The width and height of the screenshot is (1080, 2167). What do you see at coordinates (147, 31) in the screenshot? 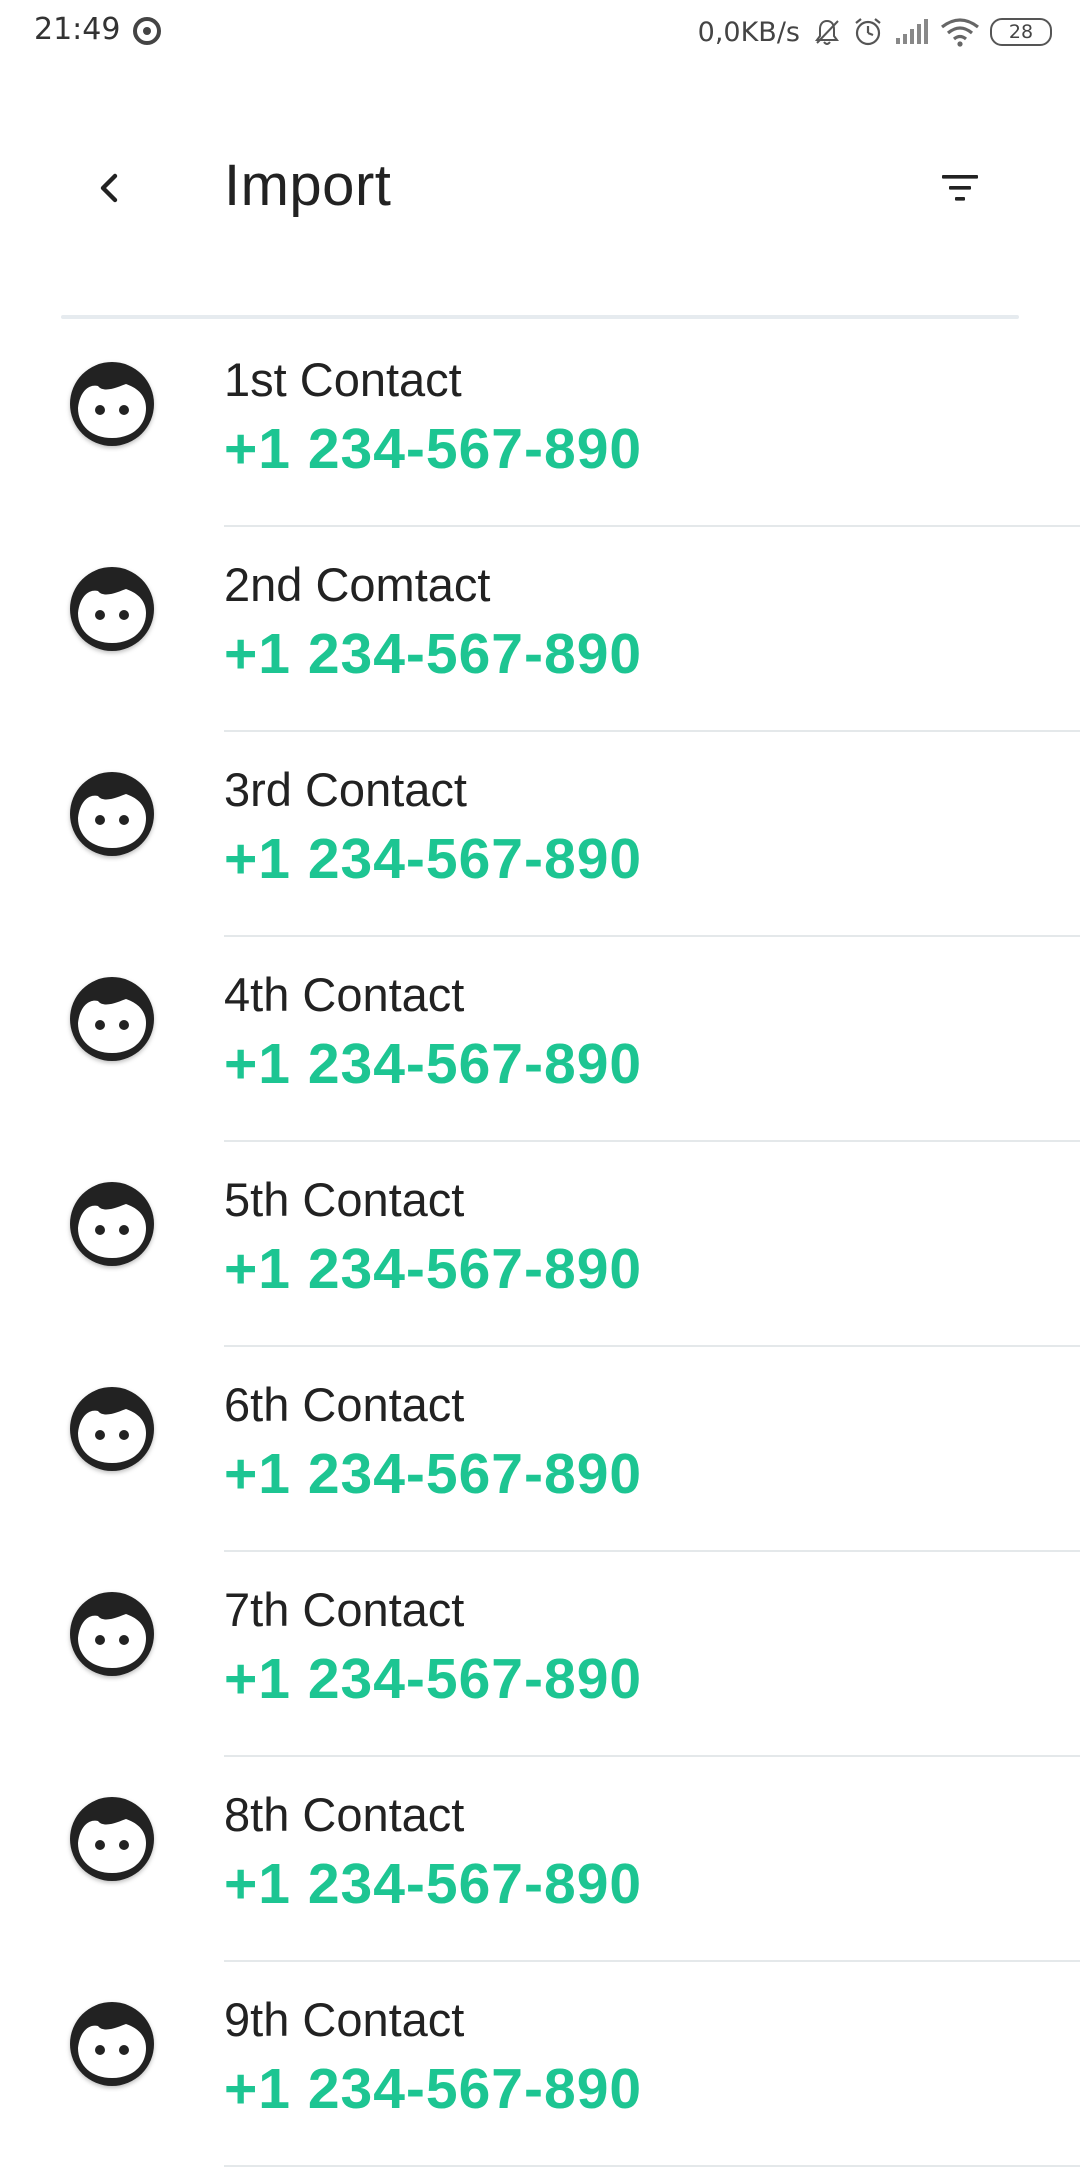
I see `sync-icon` at bounding box center [147, 31].